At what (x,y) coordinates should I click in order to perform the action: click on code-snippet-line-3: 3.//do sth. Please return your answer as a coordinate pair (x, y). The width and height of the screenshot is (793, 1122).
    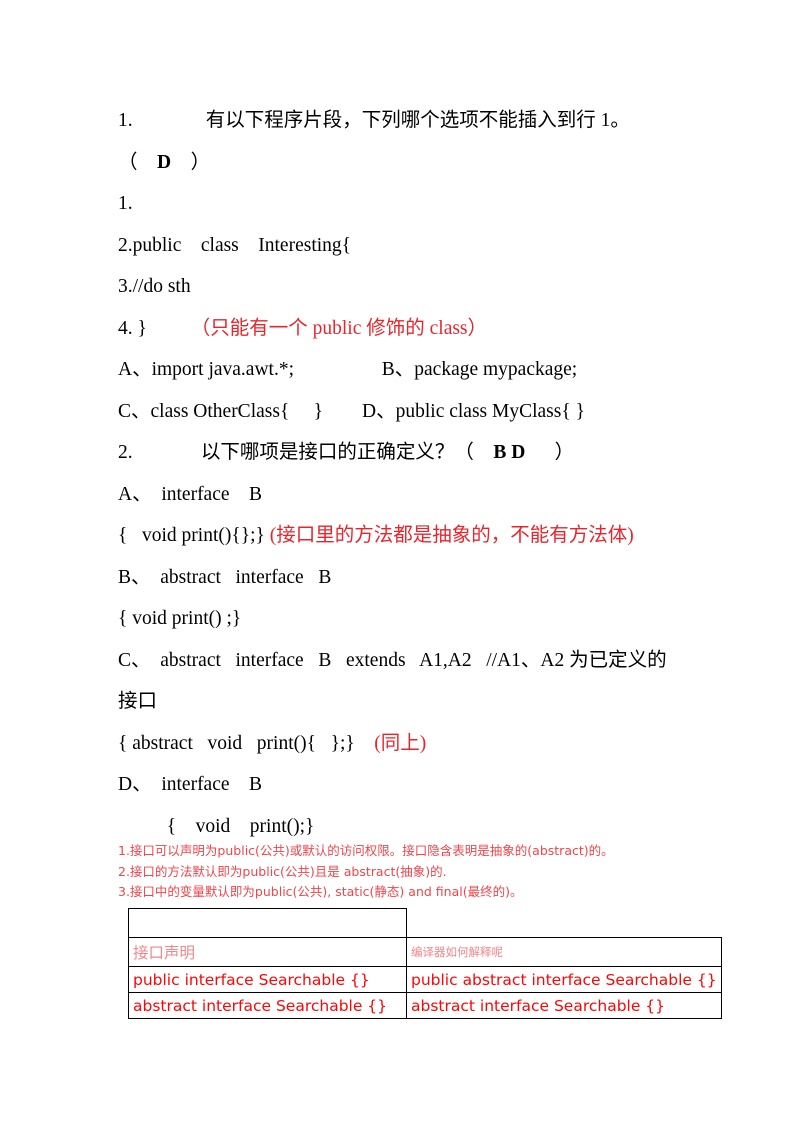
    Looking at the image, I should click on (405, 287).